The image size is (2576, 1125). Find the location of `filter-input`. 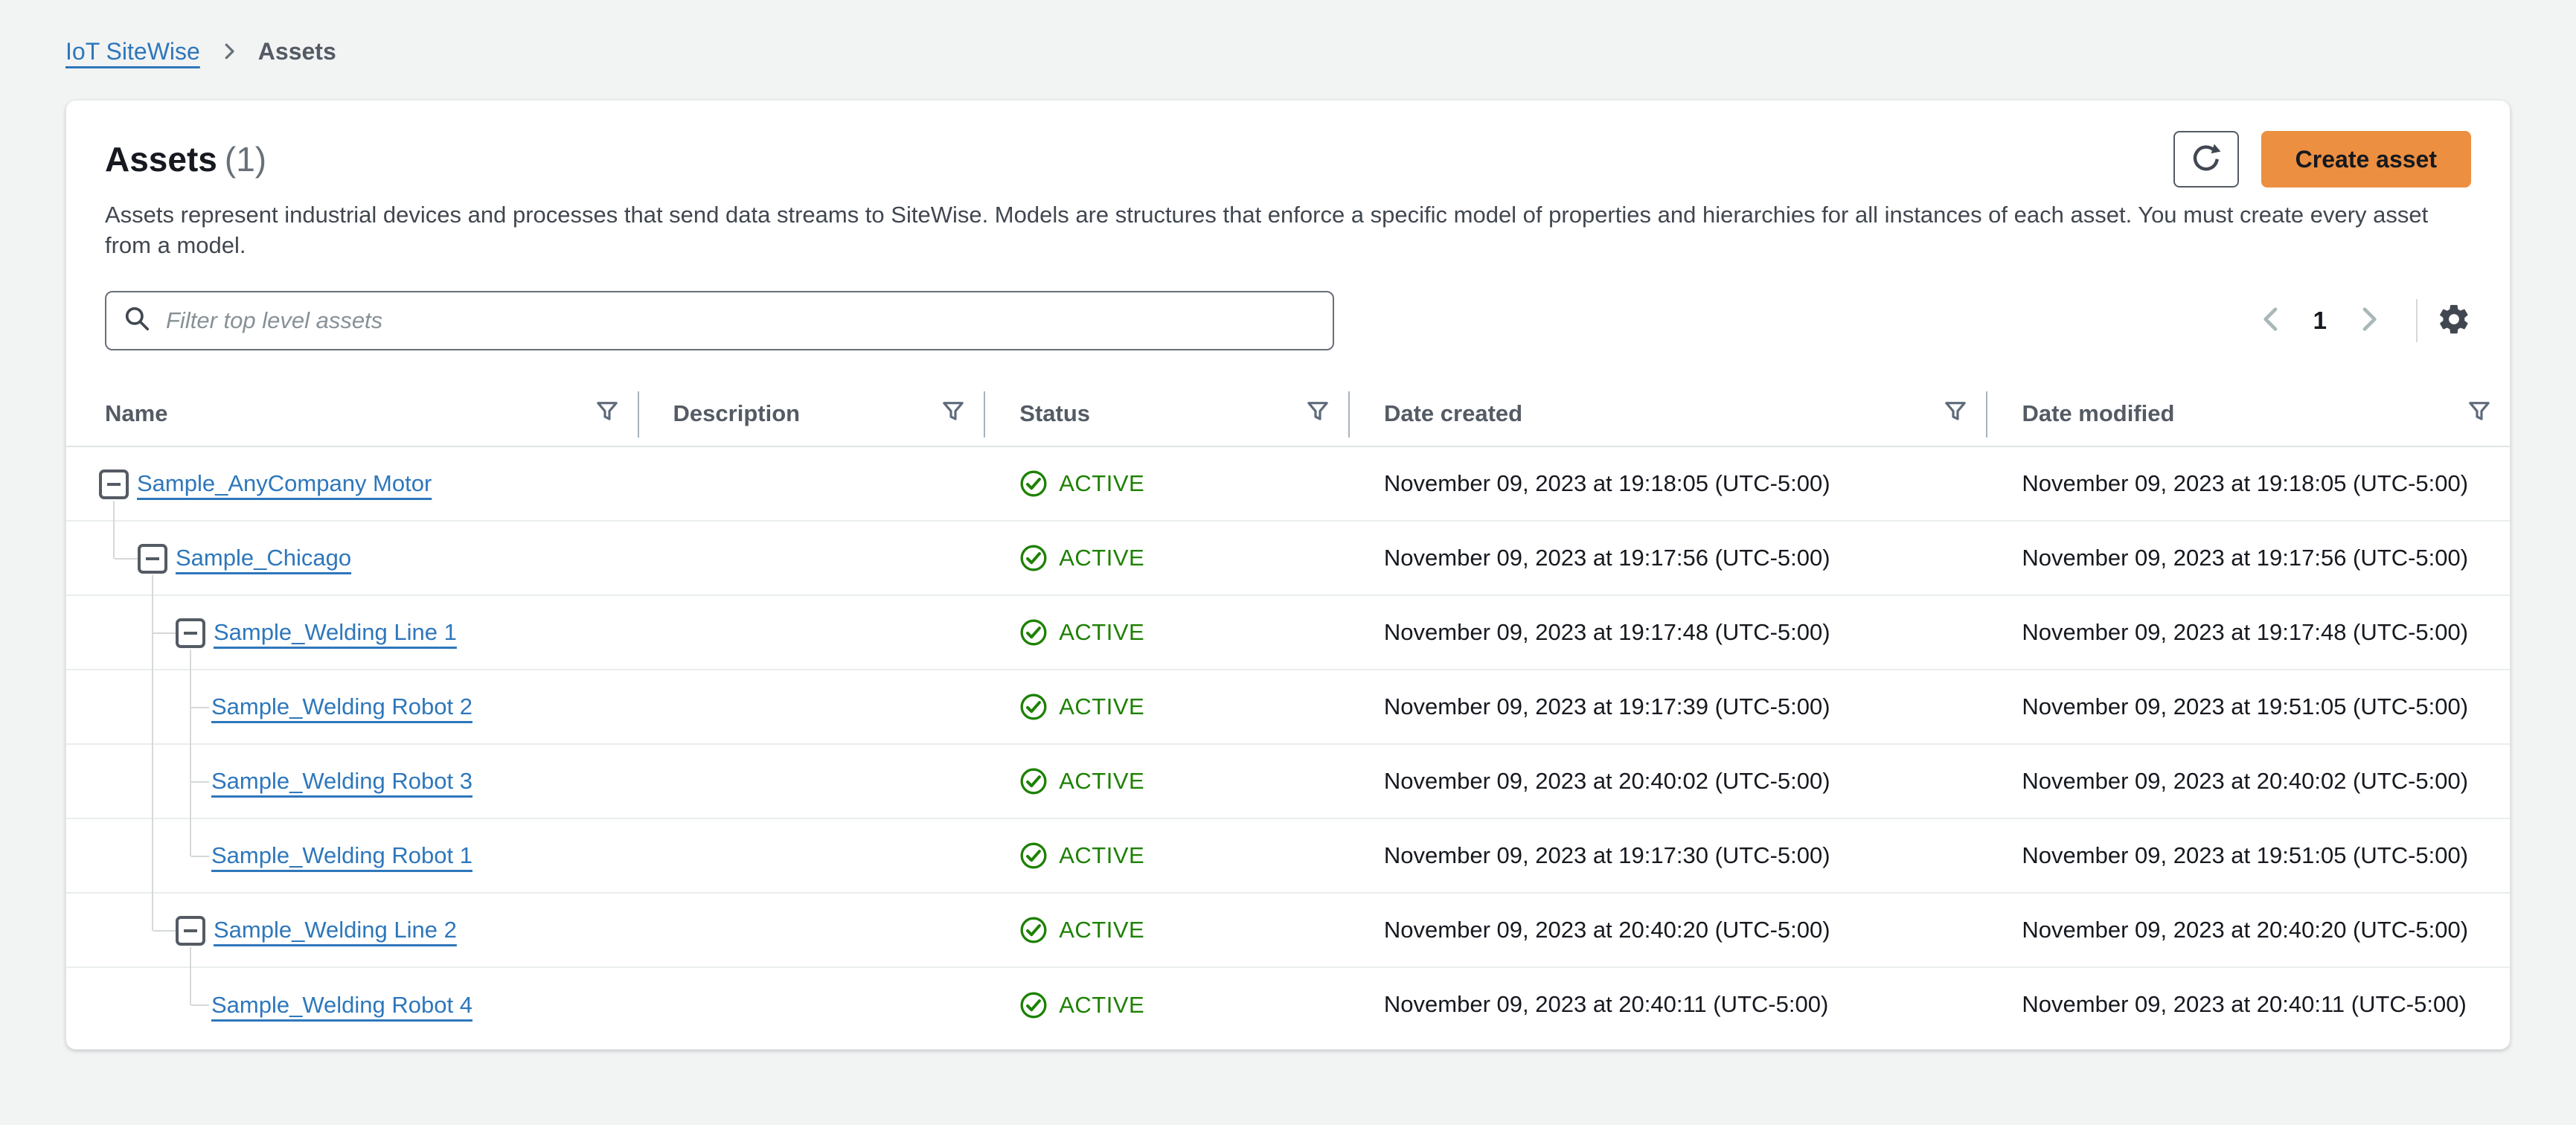

filter-input is located at coordinates (740, 320).